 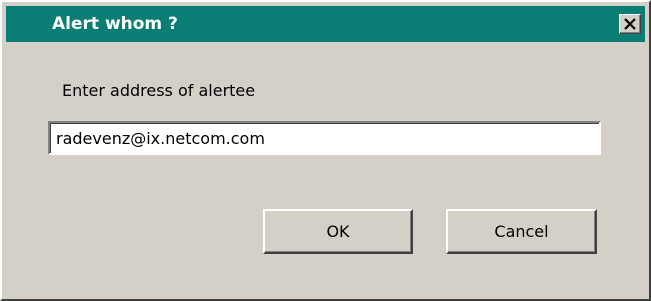 I want to click on title-bar: Alert whom ?, so click(x=325, y=24).